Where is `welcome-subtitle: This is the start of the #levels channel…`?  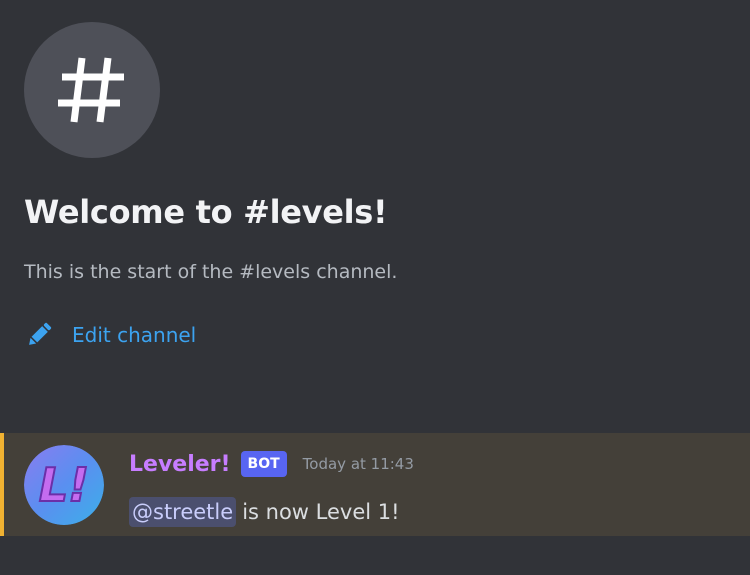
welcome-subtitle: This is the start of the #levels channel… is located at coordinates (211, 272).